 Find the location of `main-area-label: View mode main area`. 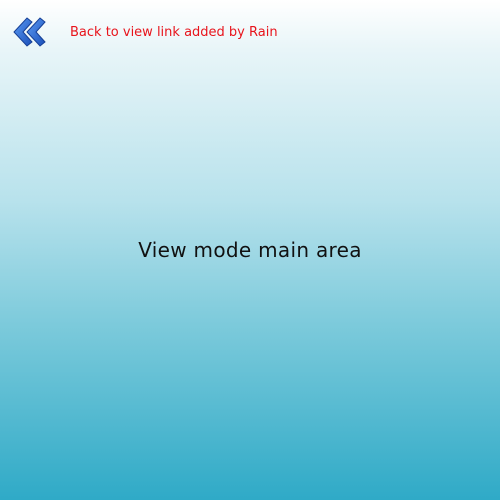

main-area-label: View mode main area is located at coordinates (250, 250).